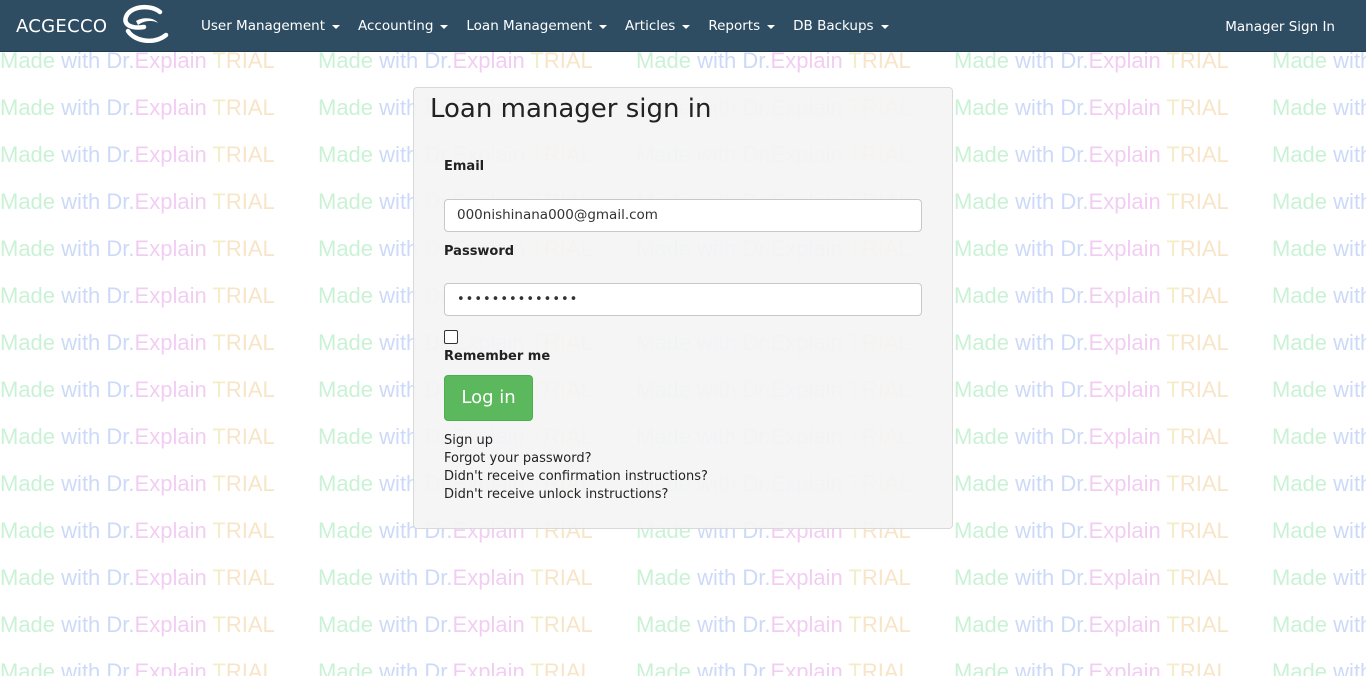 Image resolution: width=1366 pixels, height=676 pixels. Describe the element at coordinates (403, 26) in the screenshot. I see `nav-accounting: Accounting` at that location.